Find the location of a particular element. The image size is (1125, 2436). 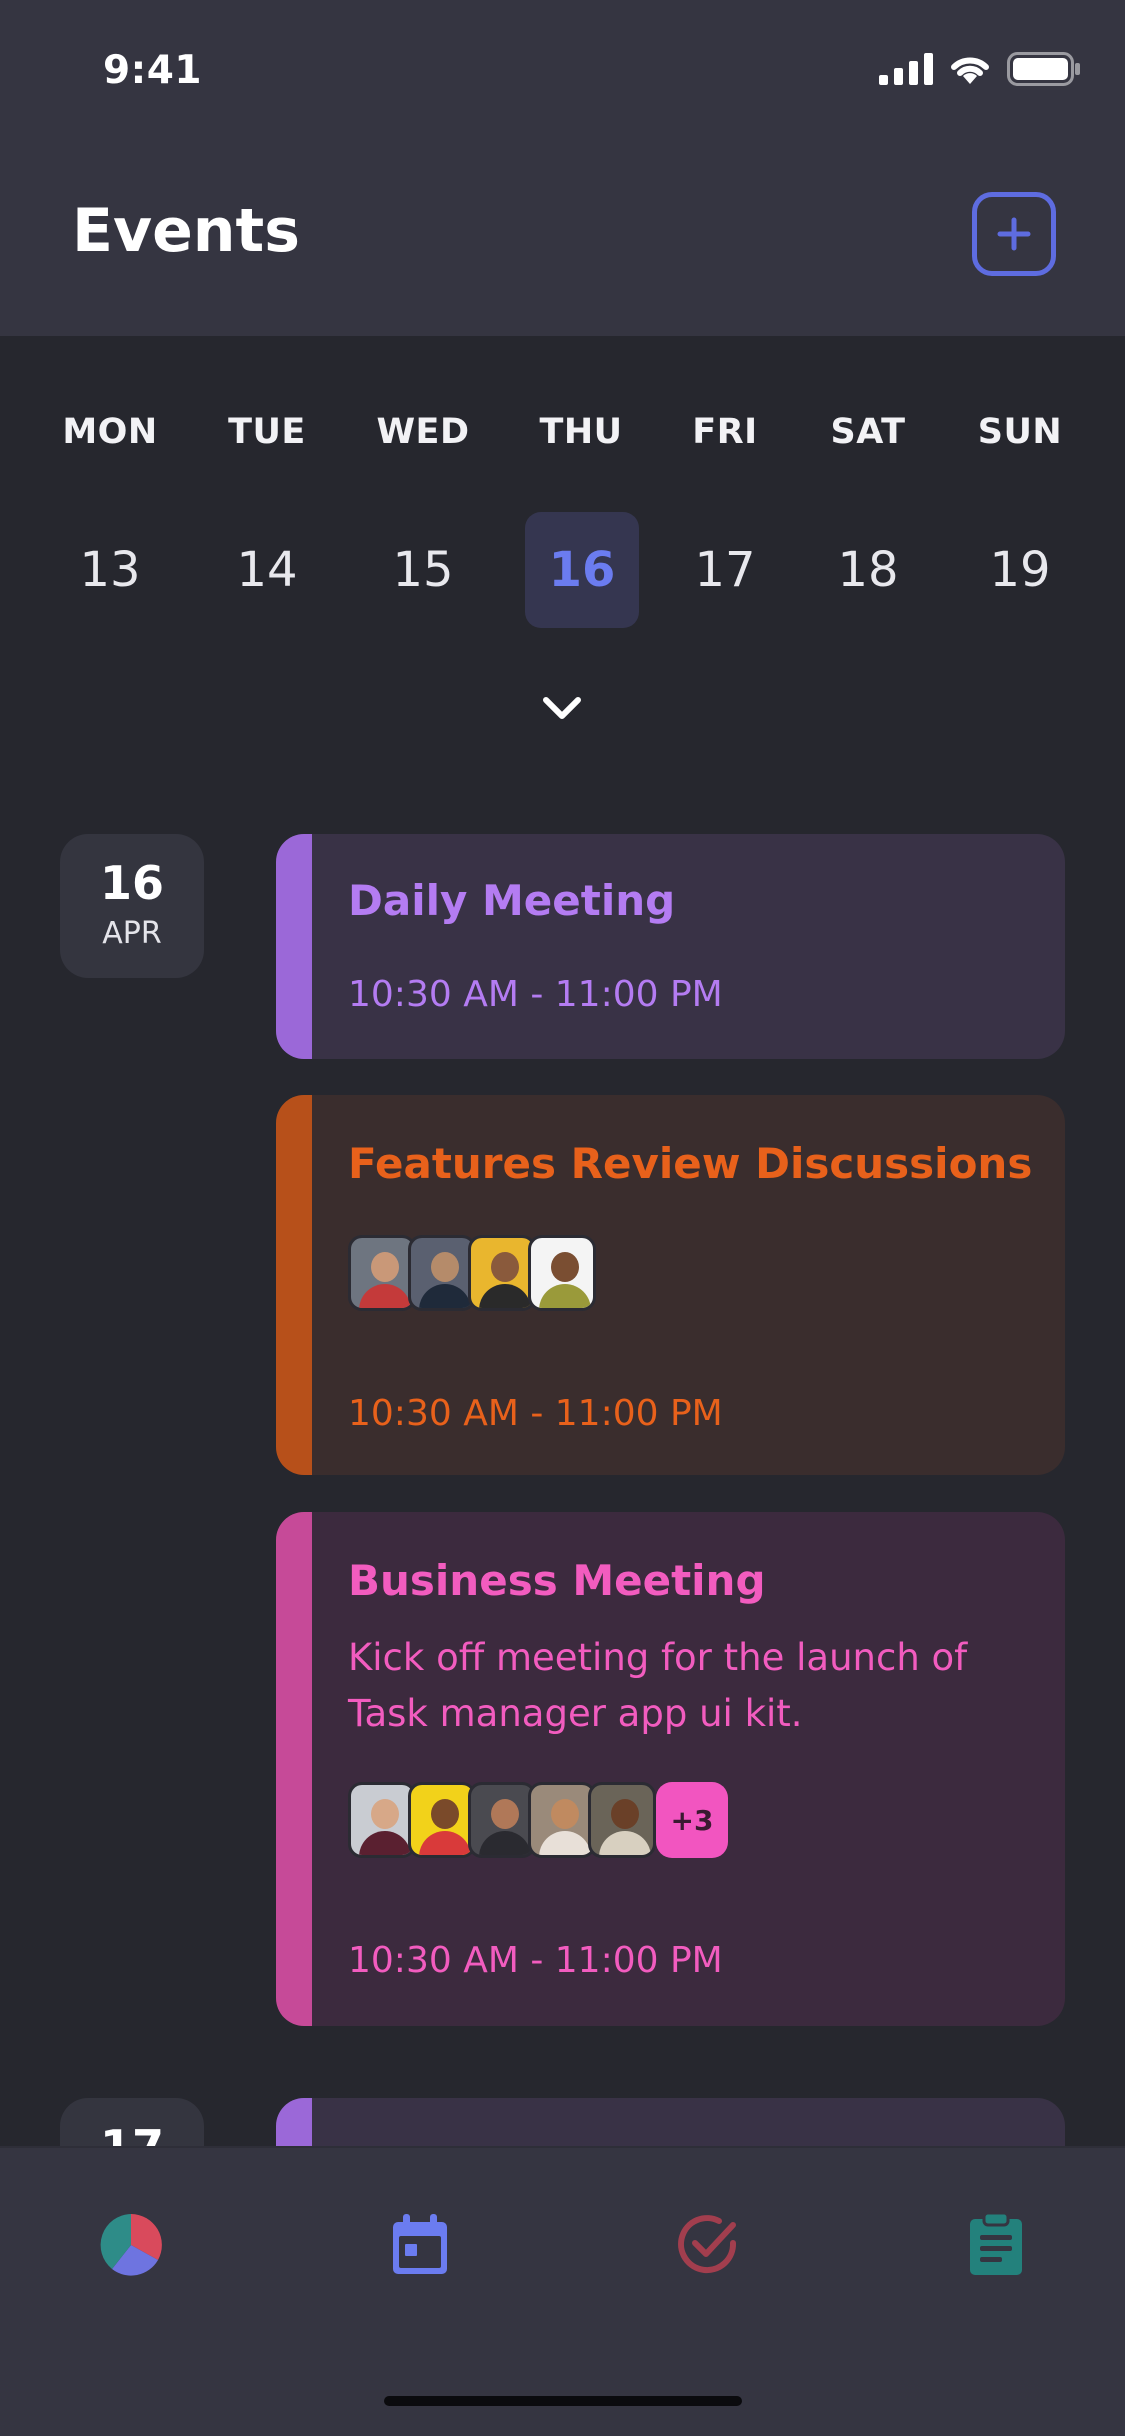

date-row: 13 14 15 16 17 18 19 is located at coordinates (562, 570).